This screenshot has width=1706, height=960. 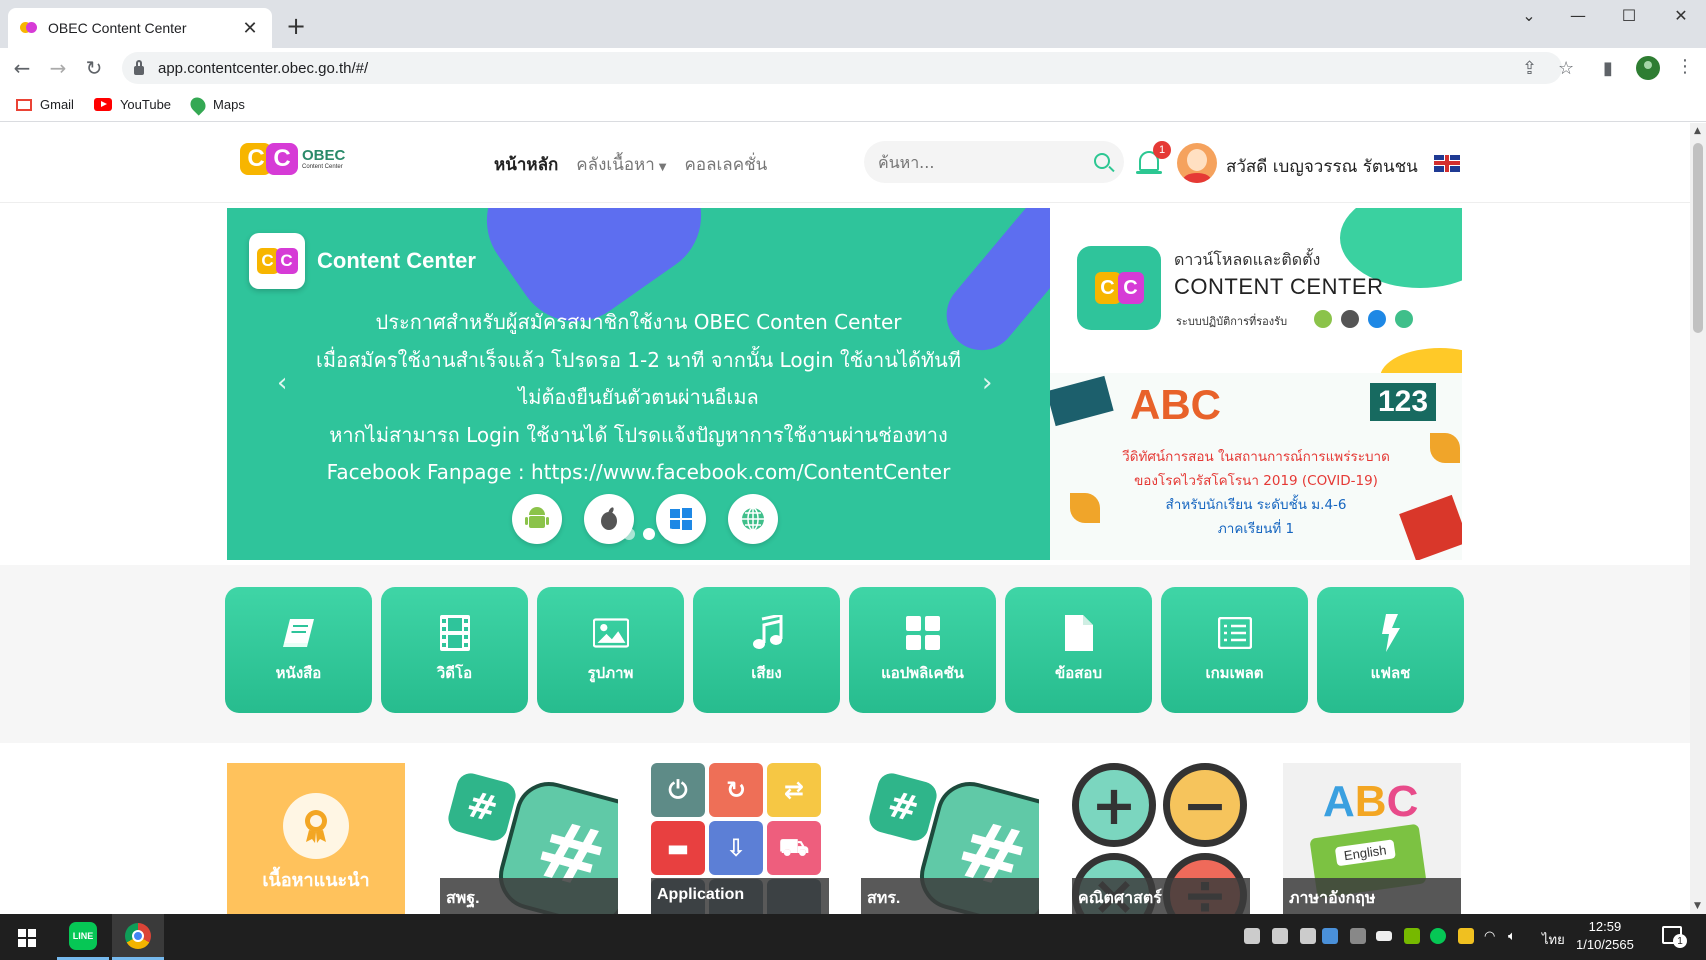 What do you see at coordinates (740, 838) in the screenshot?
I see `tile-application: ⏻ ↻ ⇄ ▬ ⇩ ⛟ Application` at bounding box center [740, 838].